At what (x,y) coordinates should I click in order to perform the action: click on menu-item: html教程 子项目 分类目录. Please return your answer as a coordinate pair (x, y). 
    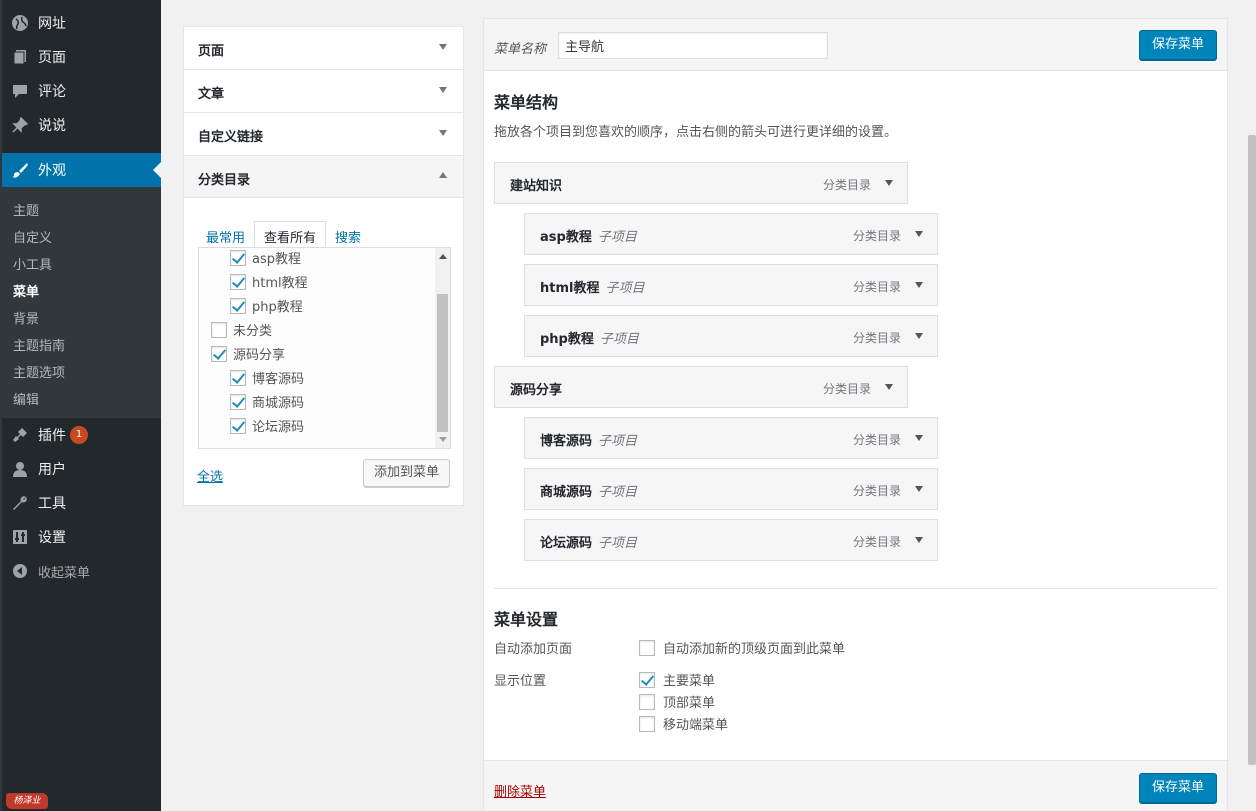
    Looking at the image, I should click on (731, 285).